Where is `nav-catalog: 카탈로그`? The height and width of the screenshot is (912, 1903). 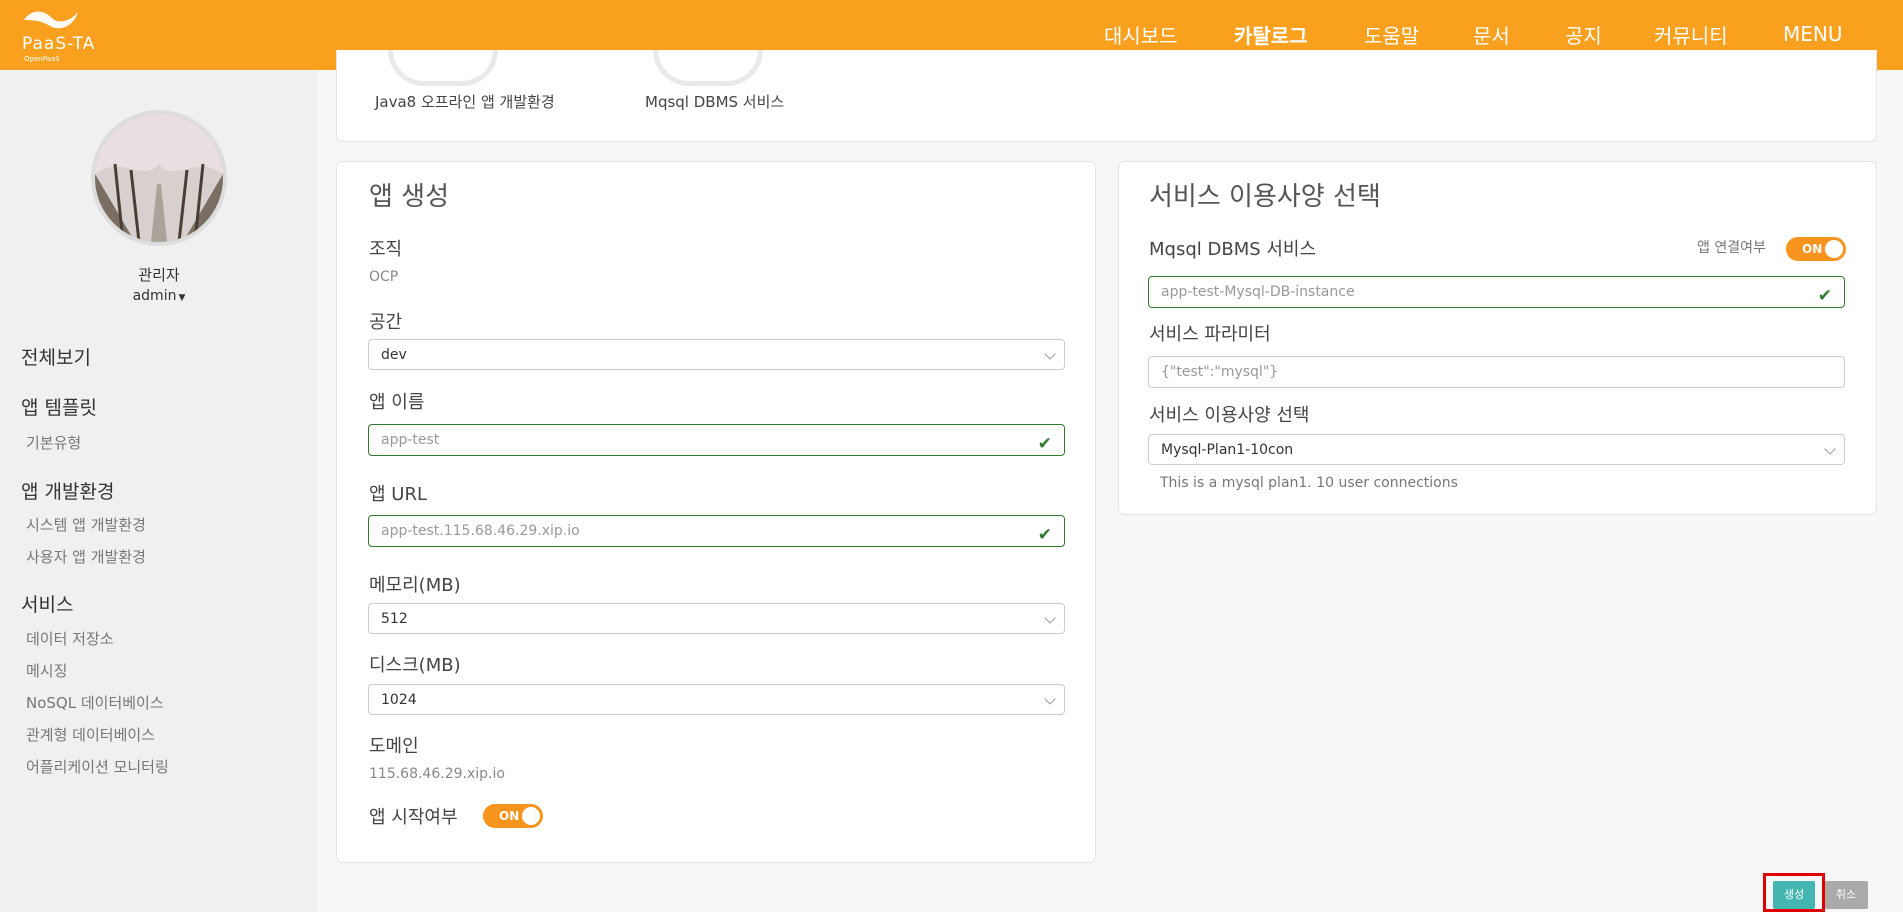
nav-catalog: 카탈로그 is located at coordinates (1271, 34).